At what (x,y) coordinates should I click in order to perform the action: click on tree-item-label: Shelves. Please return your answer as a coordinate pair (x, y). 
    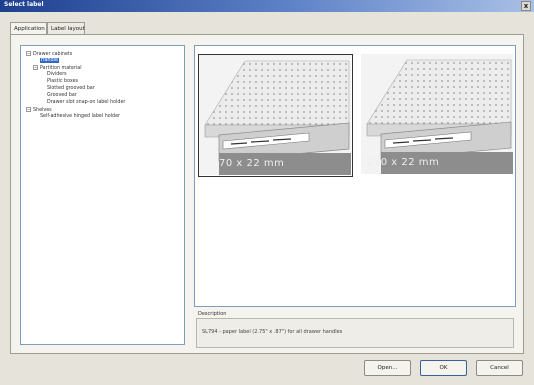
    Looking at the image, I should click on (42, 110).